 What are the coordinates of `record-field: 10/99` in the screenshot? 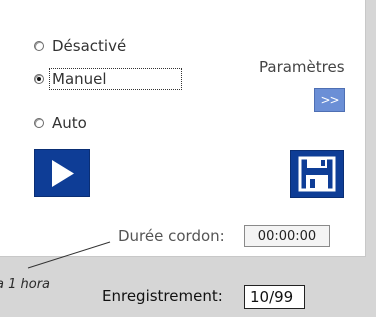 It's located at (274, 297).